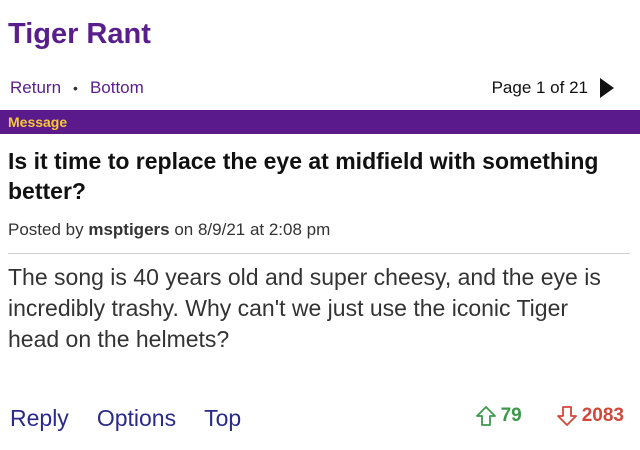 This screenshot has width=640, height=450. I want to click on nav-links: Return • Bottom, so click(77, 88).